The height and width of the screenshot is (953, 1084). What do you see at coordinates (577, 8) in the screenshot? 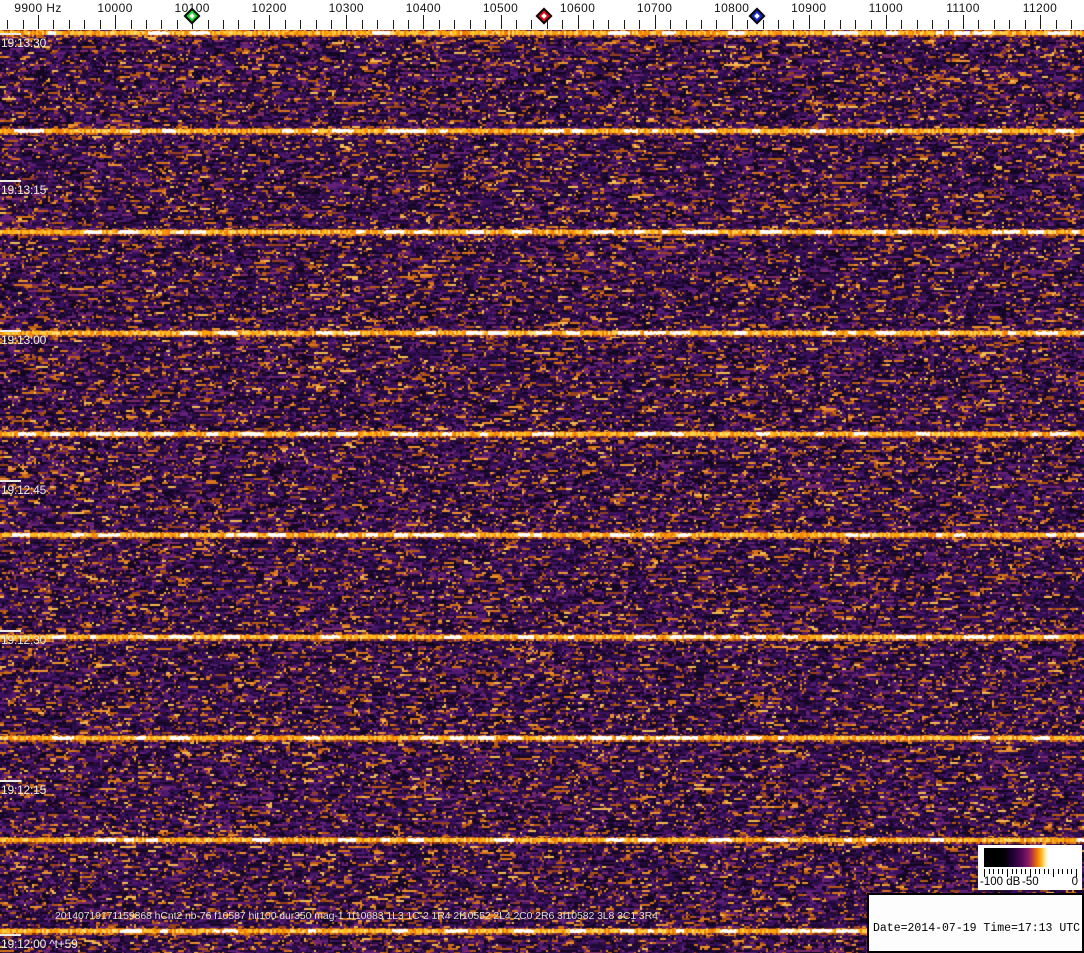
I see `freq-label: 10600` at bounding box center [577, 8].